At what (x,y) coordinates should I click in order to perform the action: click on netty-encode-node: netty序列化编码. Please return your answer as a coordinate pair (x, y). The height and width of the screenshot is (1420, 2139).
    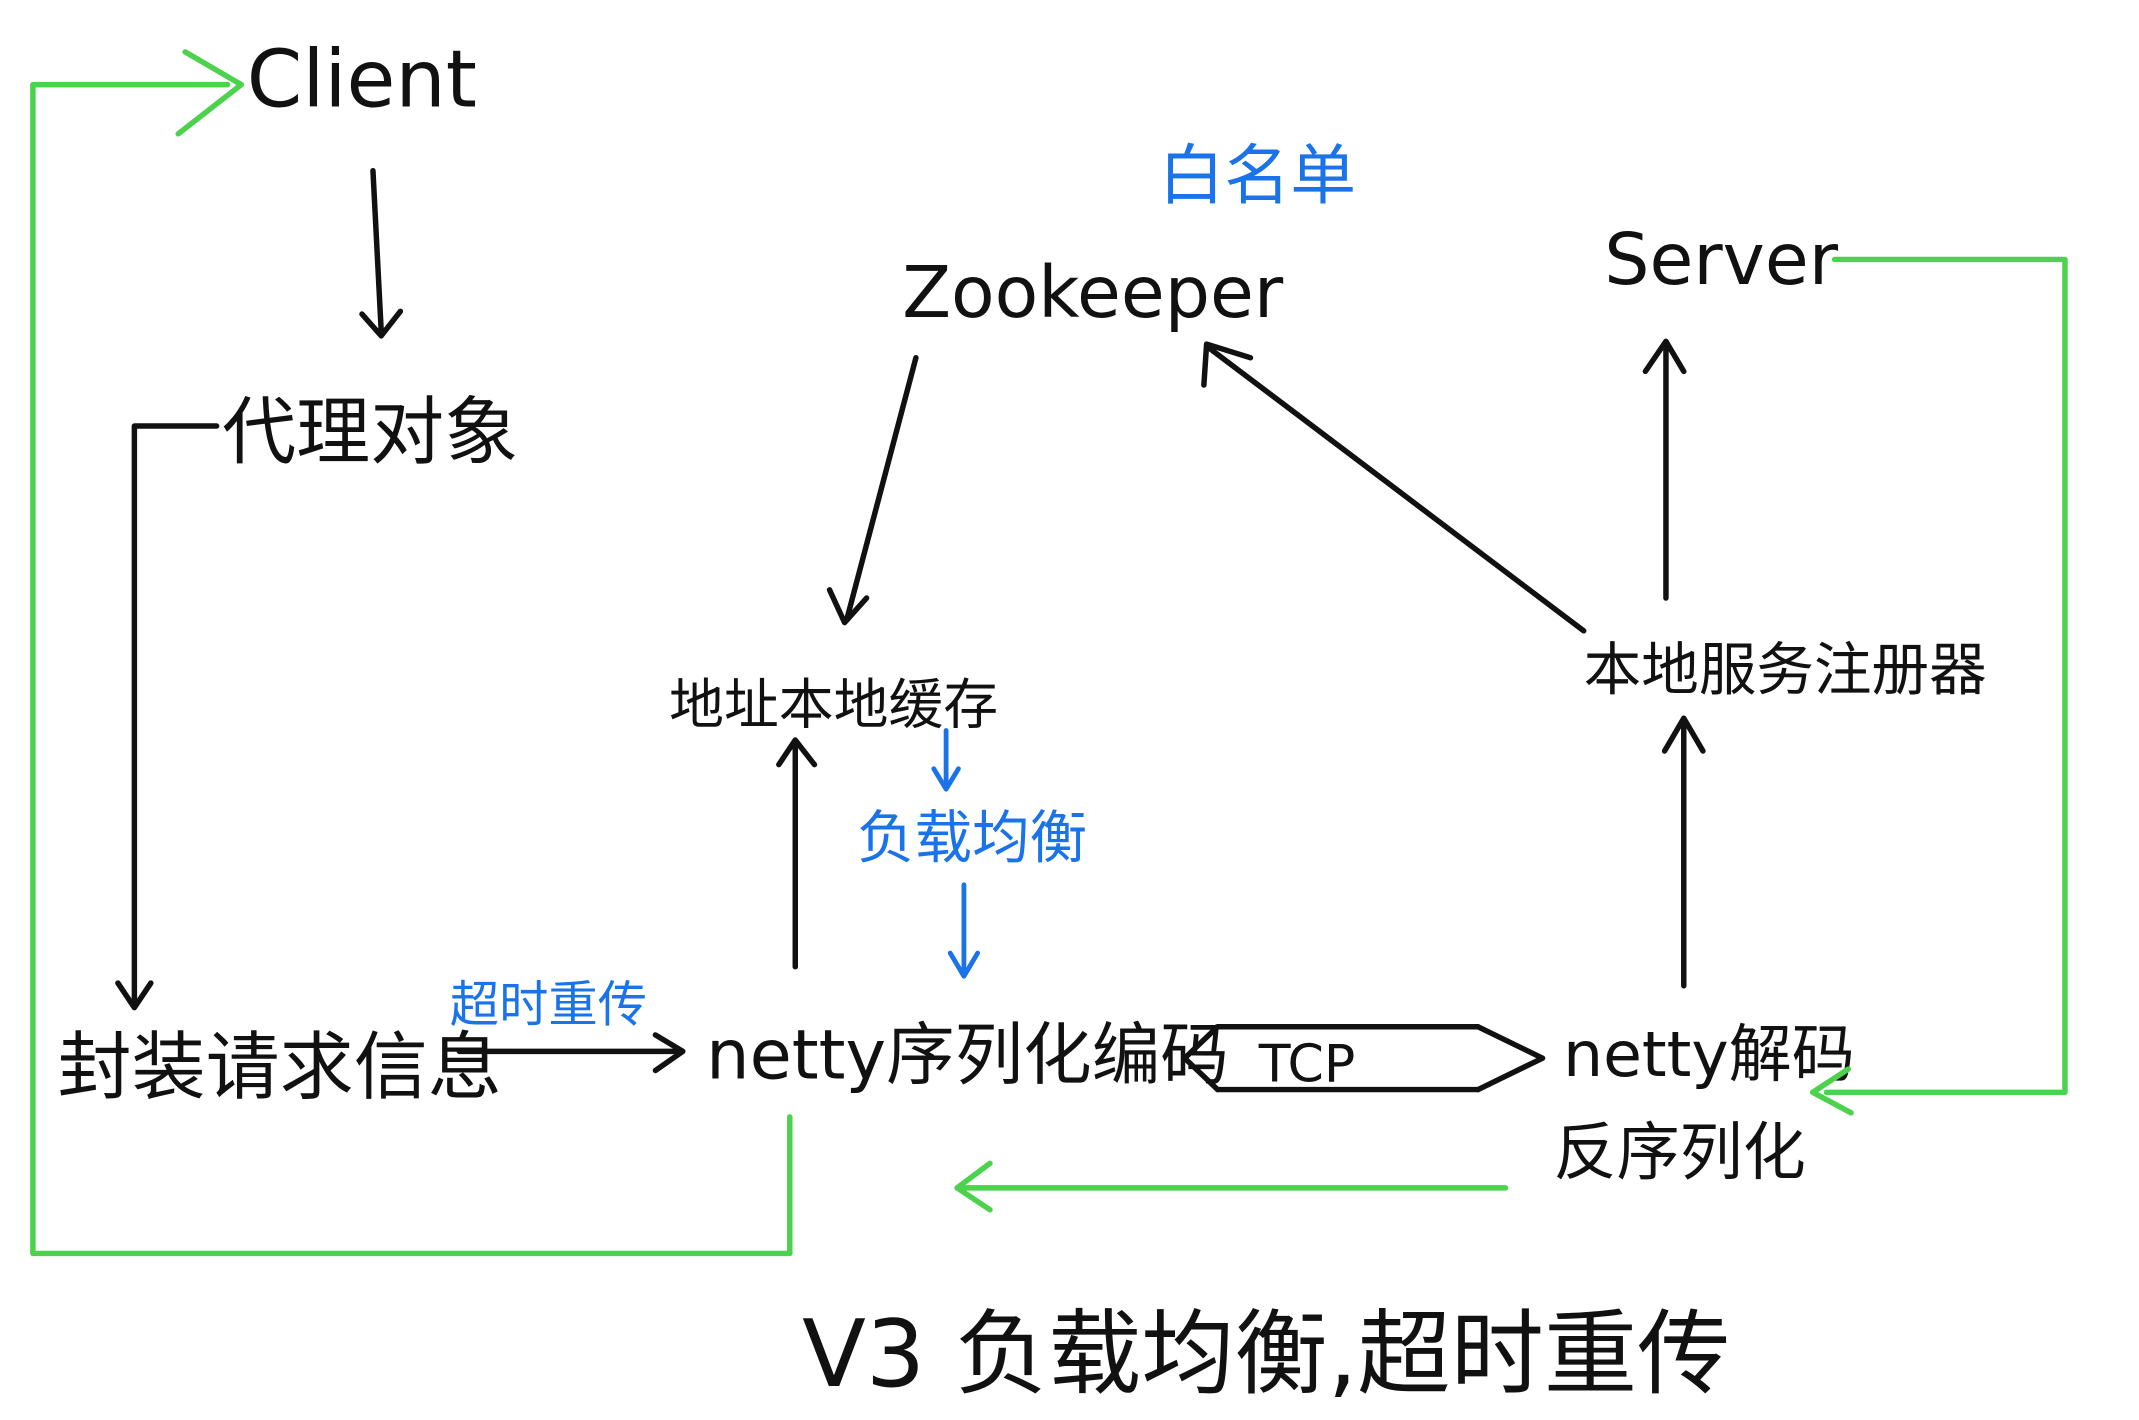
    Looking at the image, I should click on (967, 1056).